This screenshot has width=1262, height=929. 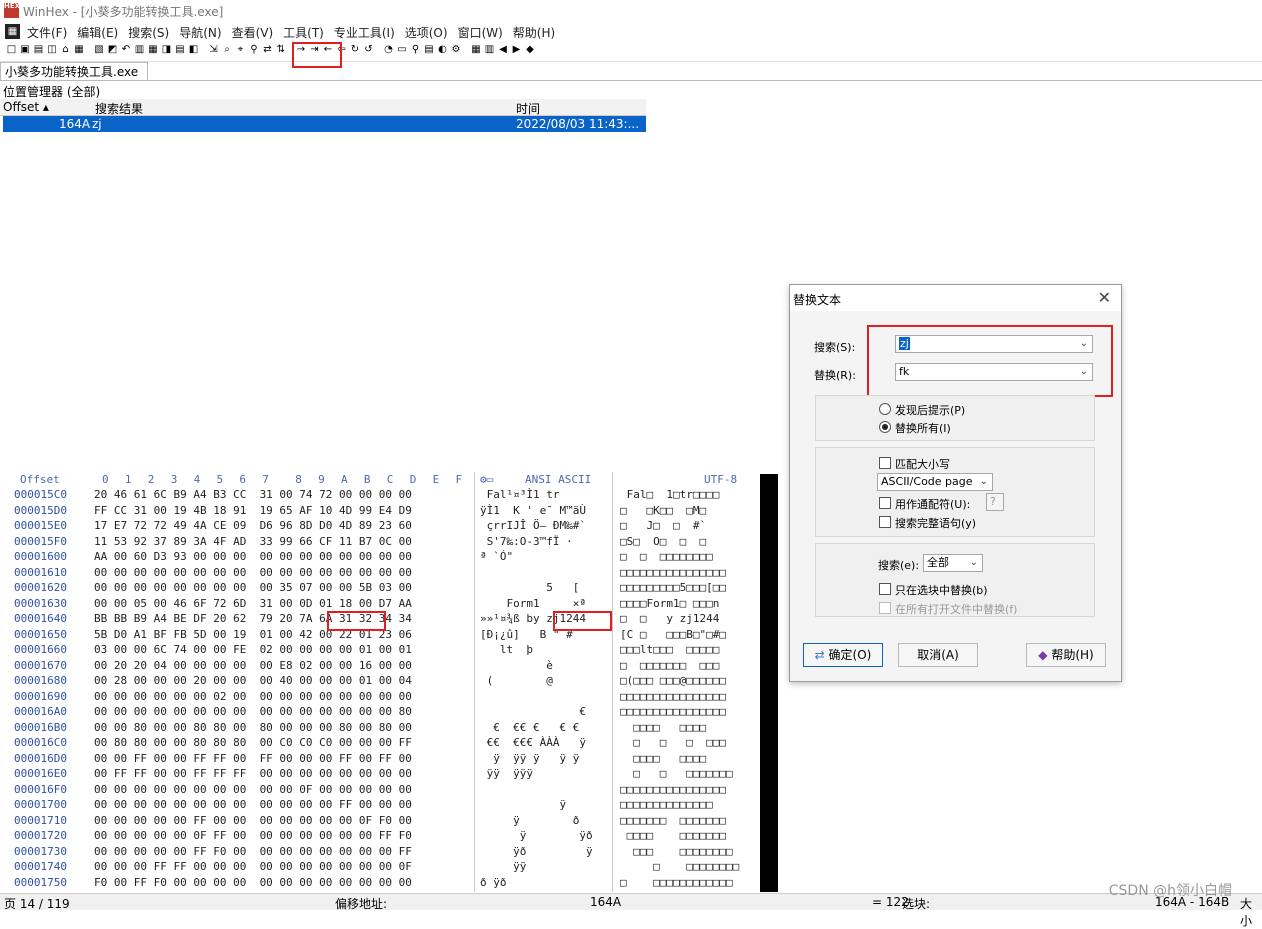 What do you see at coordinates (253, 32) in the screenshot?
I see `menu-item: 查看(V)` at bounding box center [253, 32].